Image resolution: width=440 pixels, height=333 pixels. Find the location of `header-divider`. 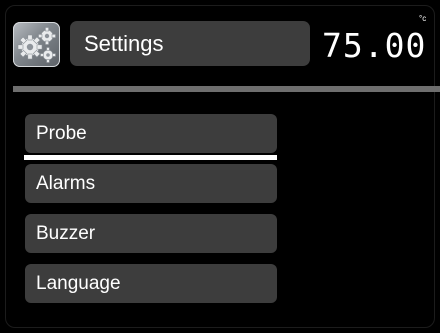

header-divider is located at coordinates (226, 89).